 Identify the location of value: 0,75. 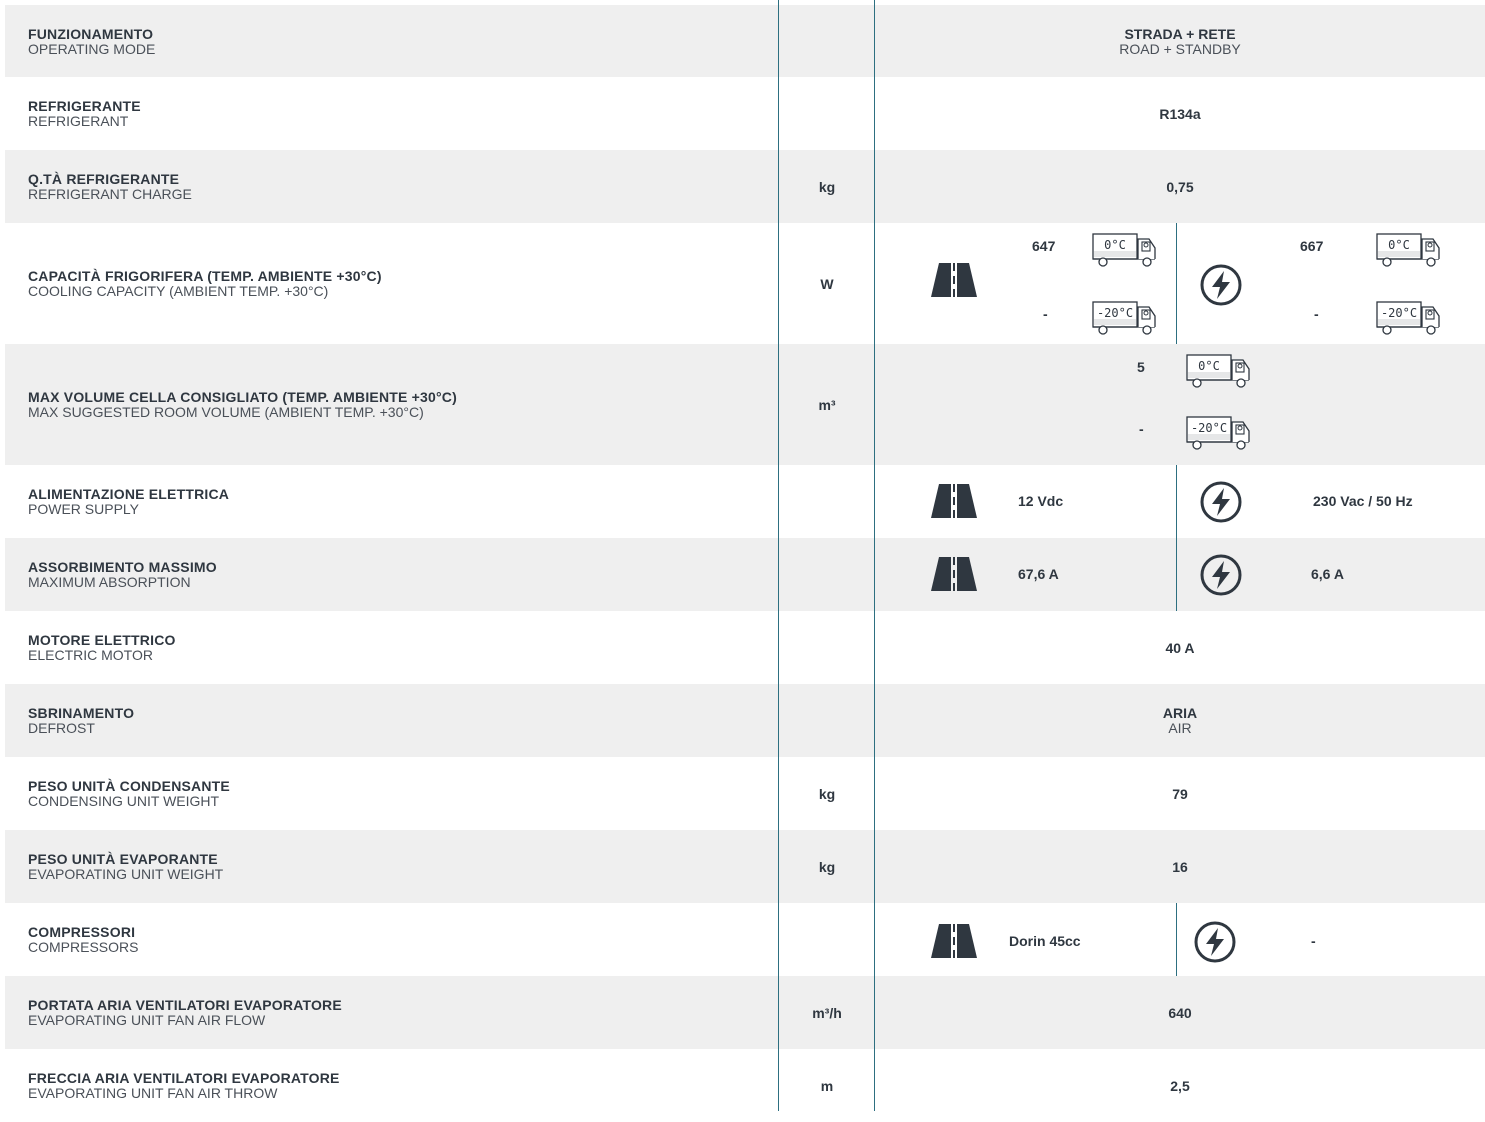
(1180, 186).